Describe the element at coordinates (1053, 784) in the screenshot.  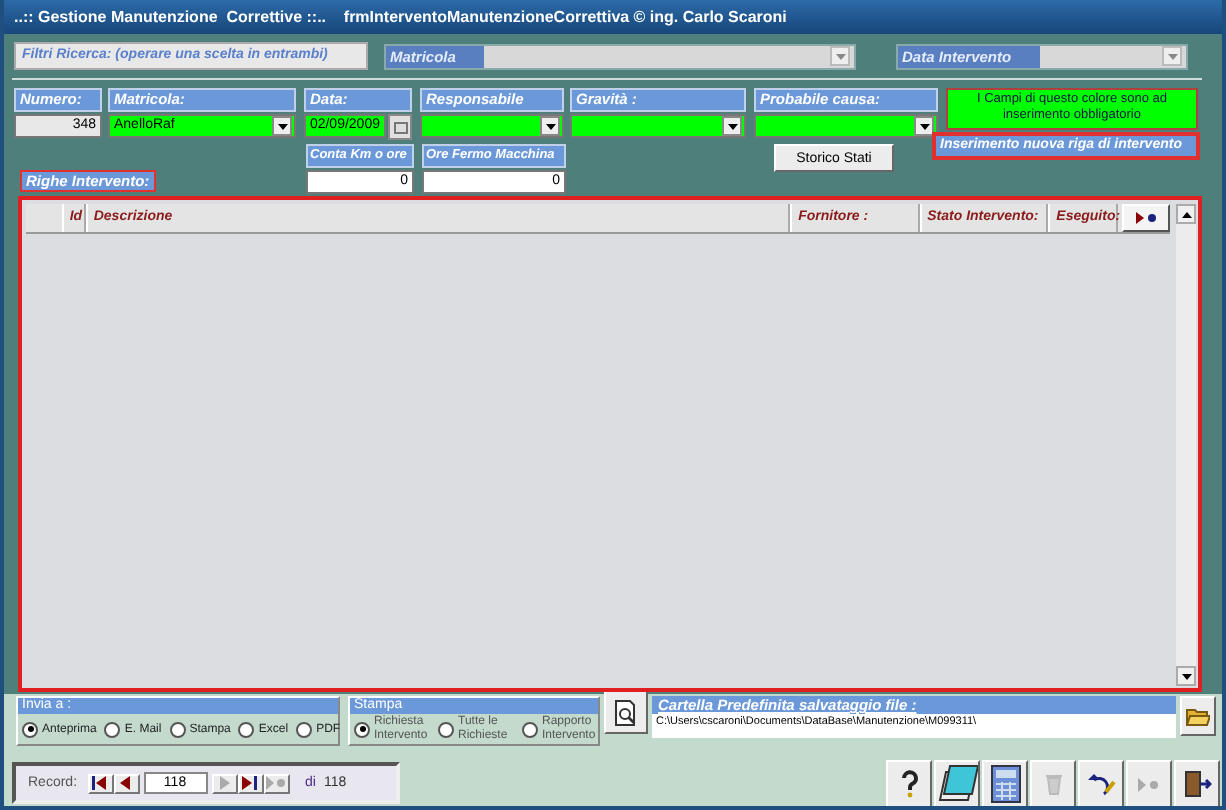
I see `trash-icon` at that location.